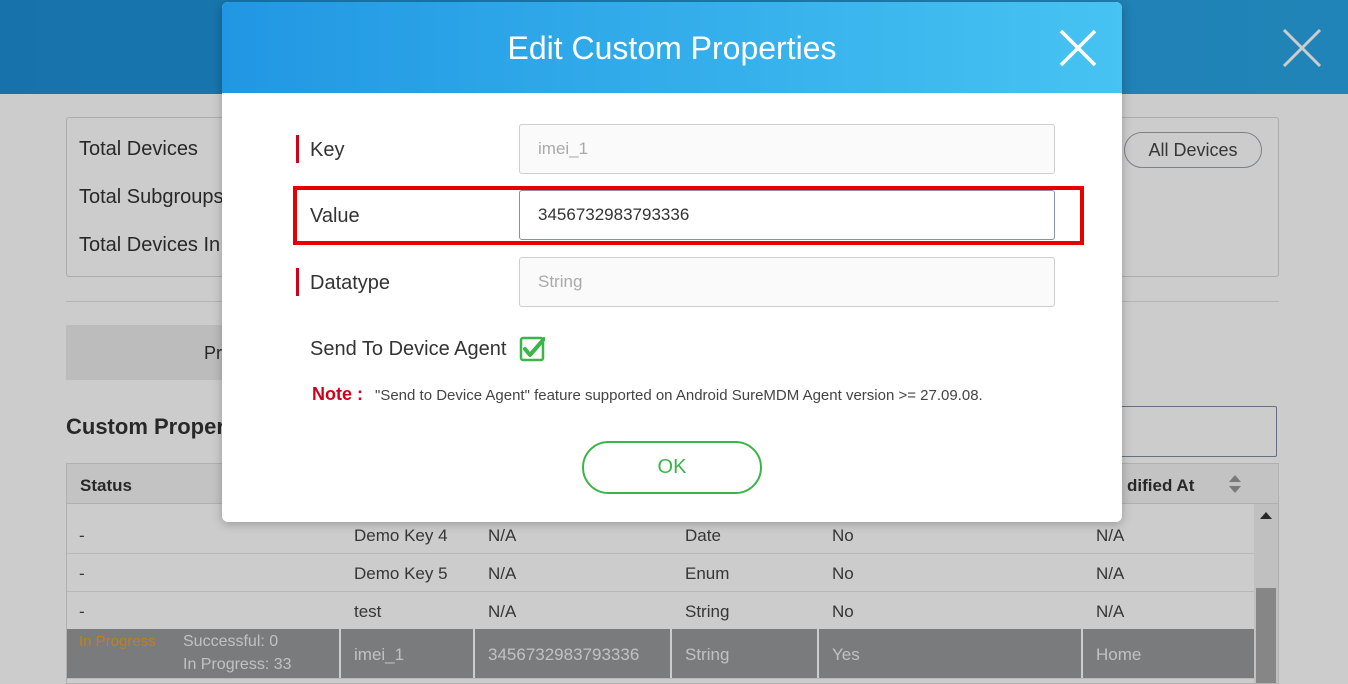  What do you see at coordinates (350, 283) in the screenshot?
I see `datatype-label: Datatype` at bounding box center [350, 283].